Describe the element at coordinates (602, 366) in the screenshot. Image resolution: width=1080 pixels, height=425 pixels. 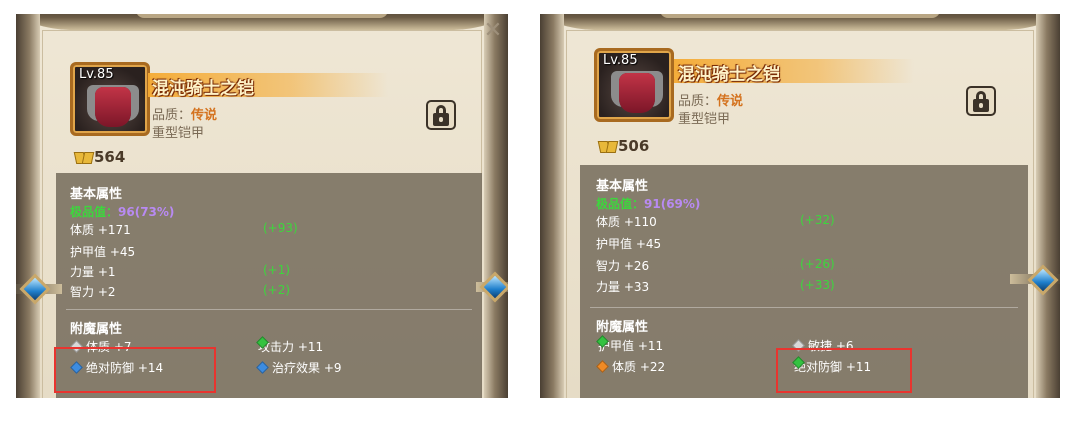
I see `orange-gem-icon` at that location.